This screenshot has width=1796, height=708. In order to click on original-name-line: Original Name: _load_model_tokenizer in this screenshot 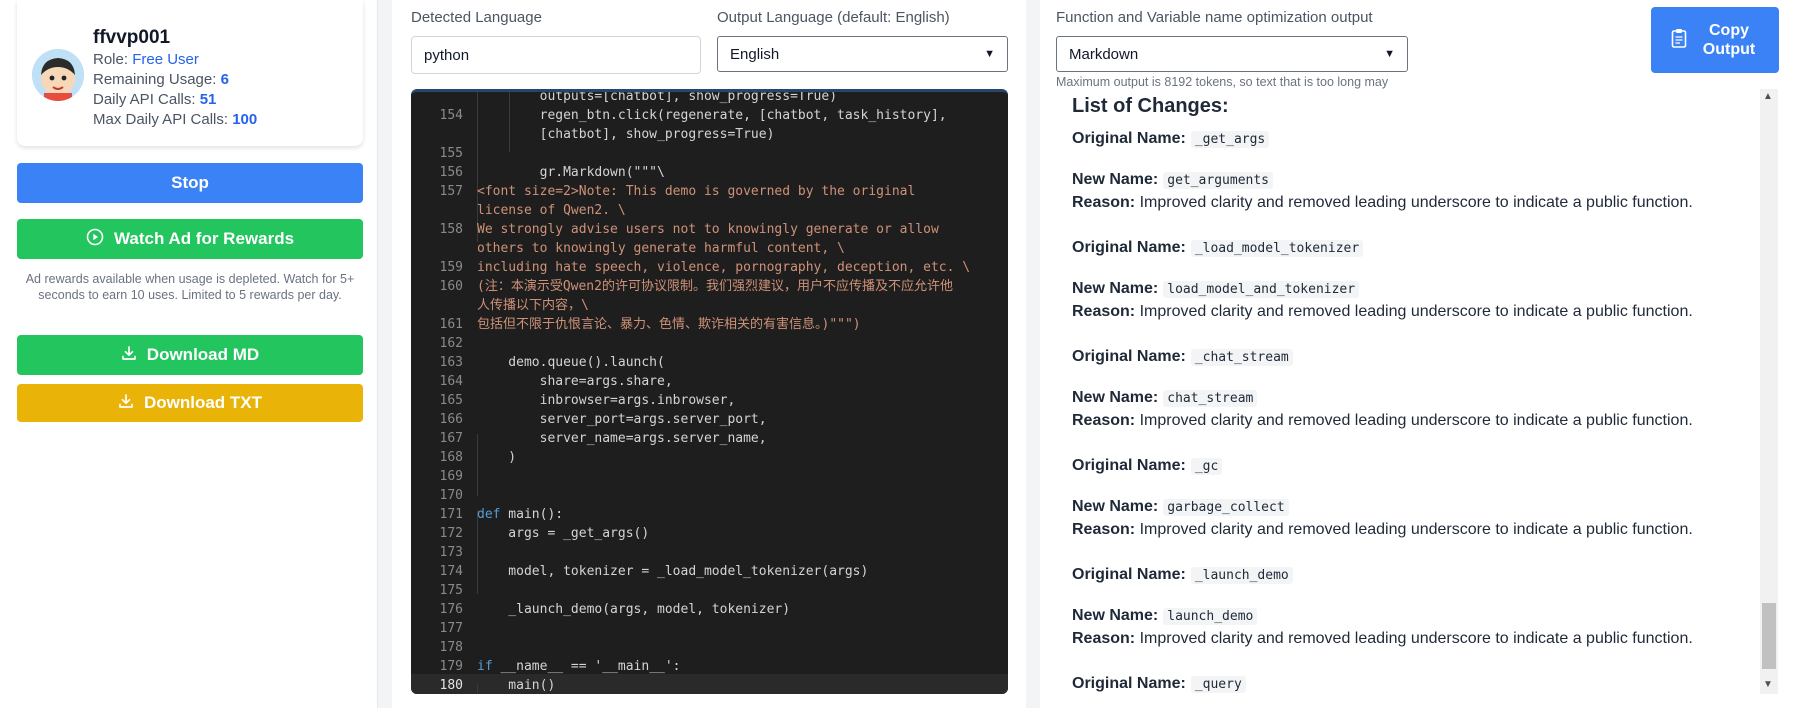, I will do `click(1218, 248)`.